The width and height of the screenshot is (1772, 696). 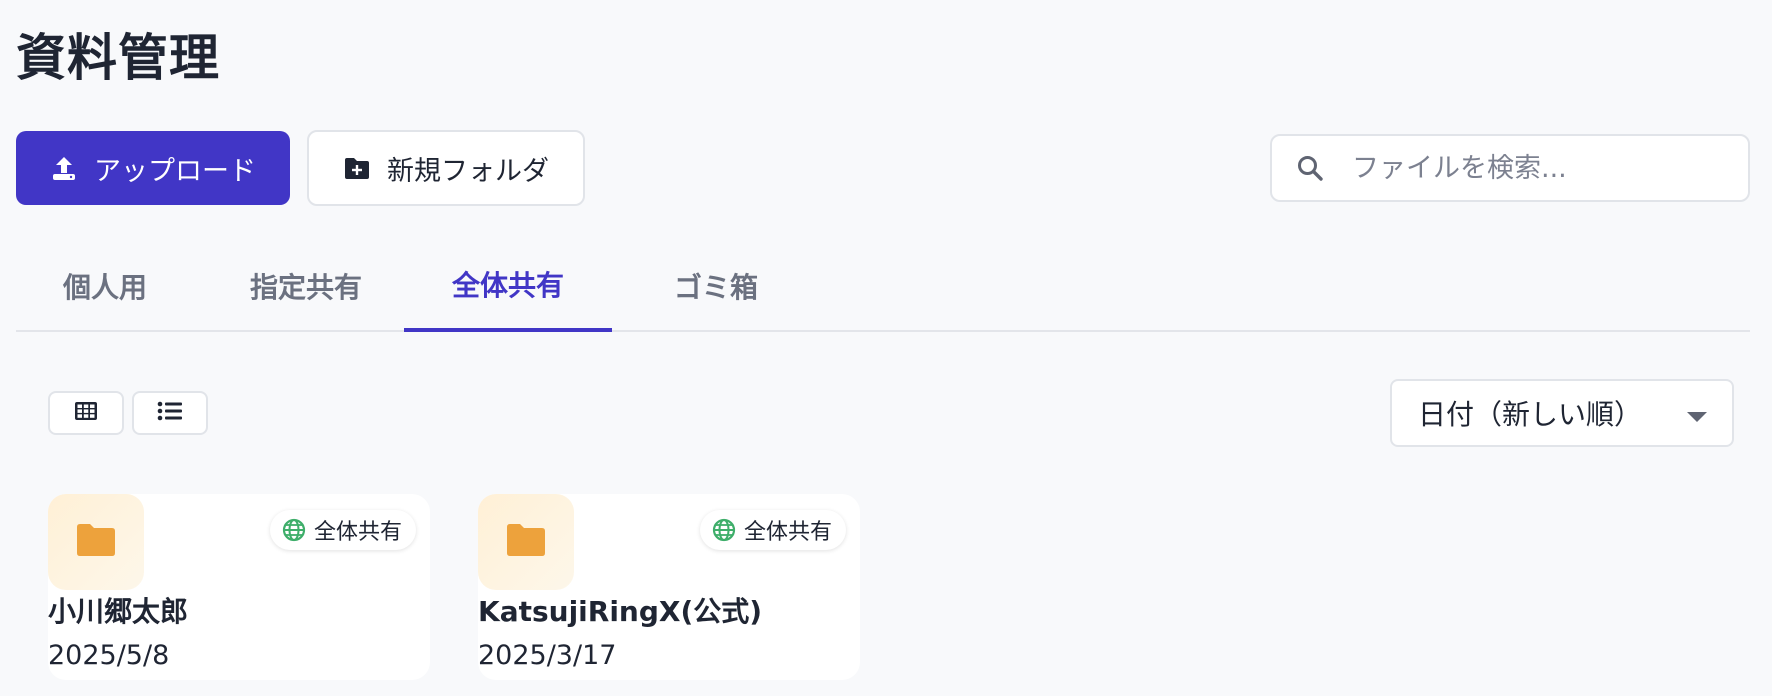 I want to click on new-folder-button: 新規フォルダ, so click(x=446, y=168).